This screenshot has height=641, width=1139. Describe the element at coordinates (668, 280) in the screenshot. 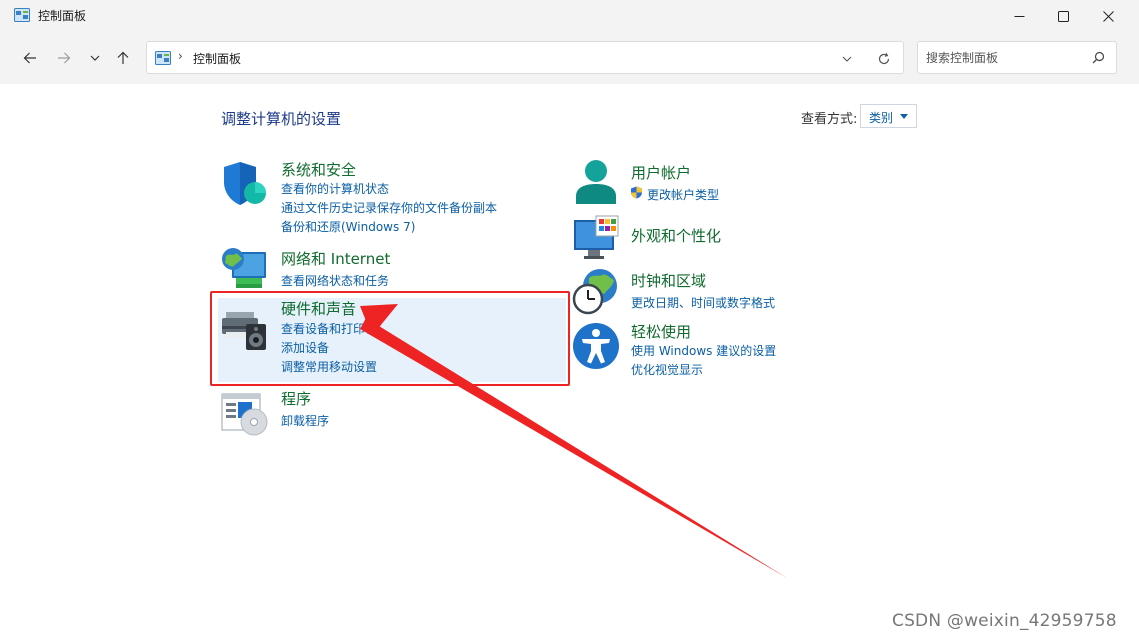

I see `category-clock-region: 时钟和区域` at that location.